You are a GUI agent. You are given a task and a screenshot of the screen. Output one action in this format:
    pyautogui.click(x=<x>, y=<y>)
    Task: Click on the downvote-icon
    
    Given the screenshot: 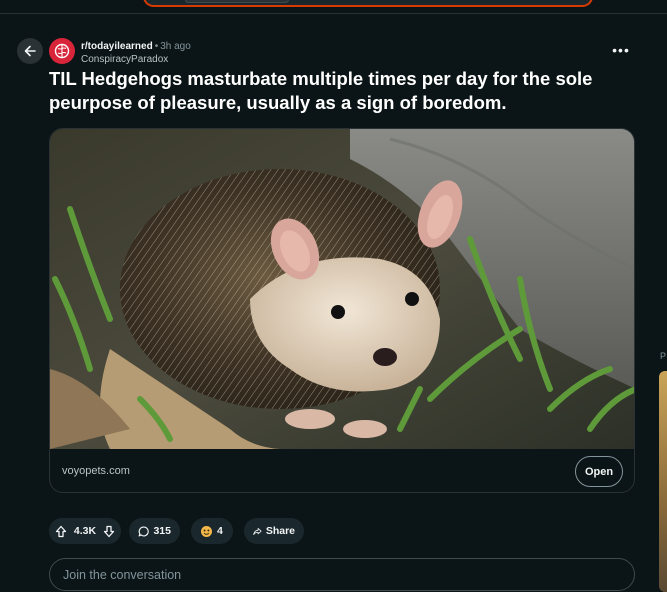 What is the action you would take?
    pyautogui.click(x=109, y=531)
    